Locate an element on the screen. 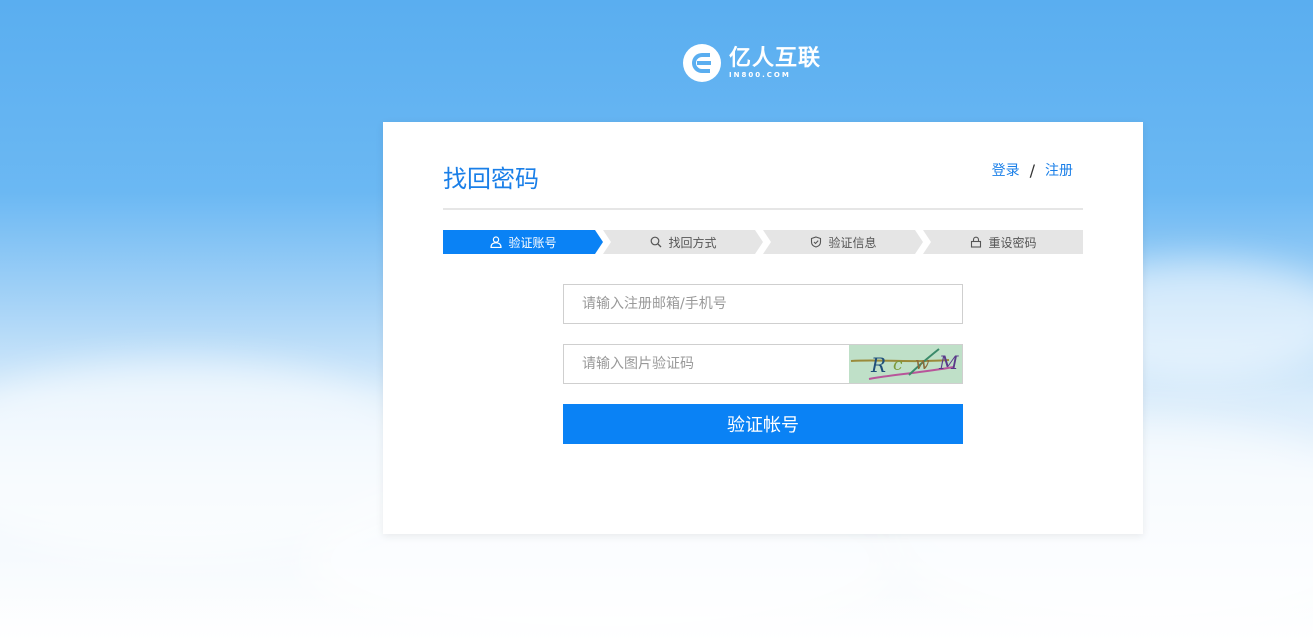  captcha-field: R c w M is located at coordinates (763, 364).